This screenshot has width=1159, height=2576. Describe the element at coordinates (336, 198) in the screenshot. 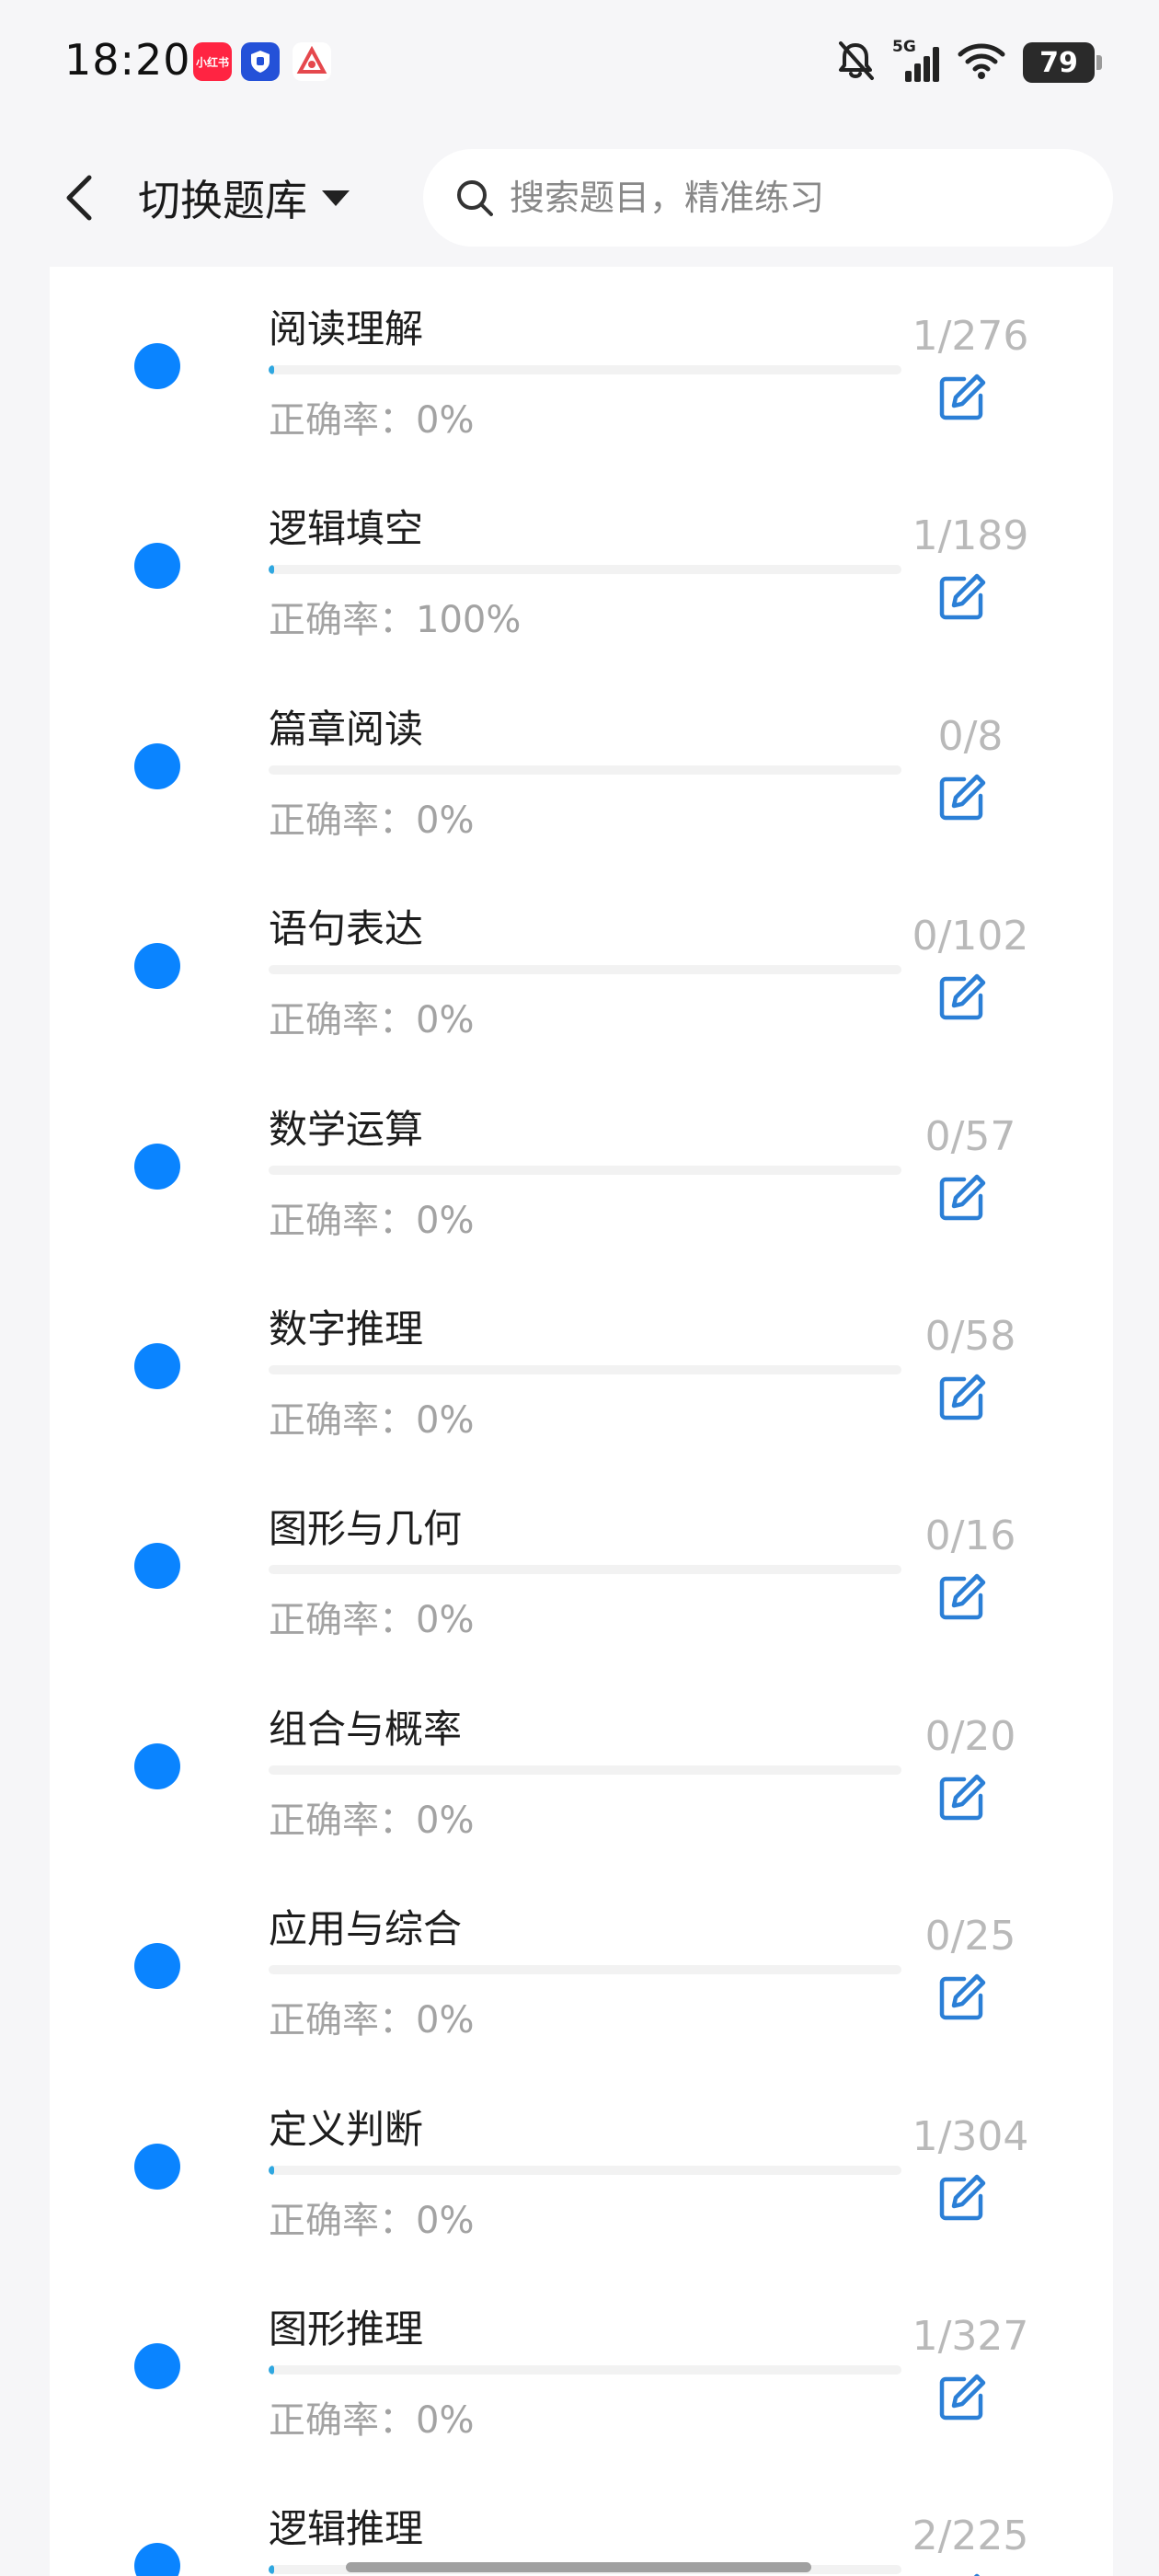

I see `caret-down-icon` at that location.